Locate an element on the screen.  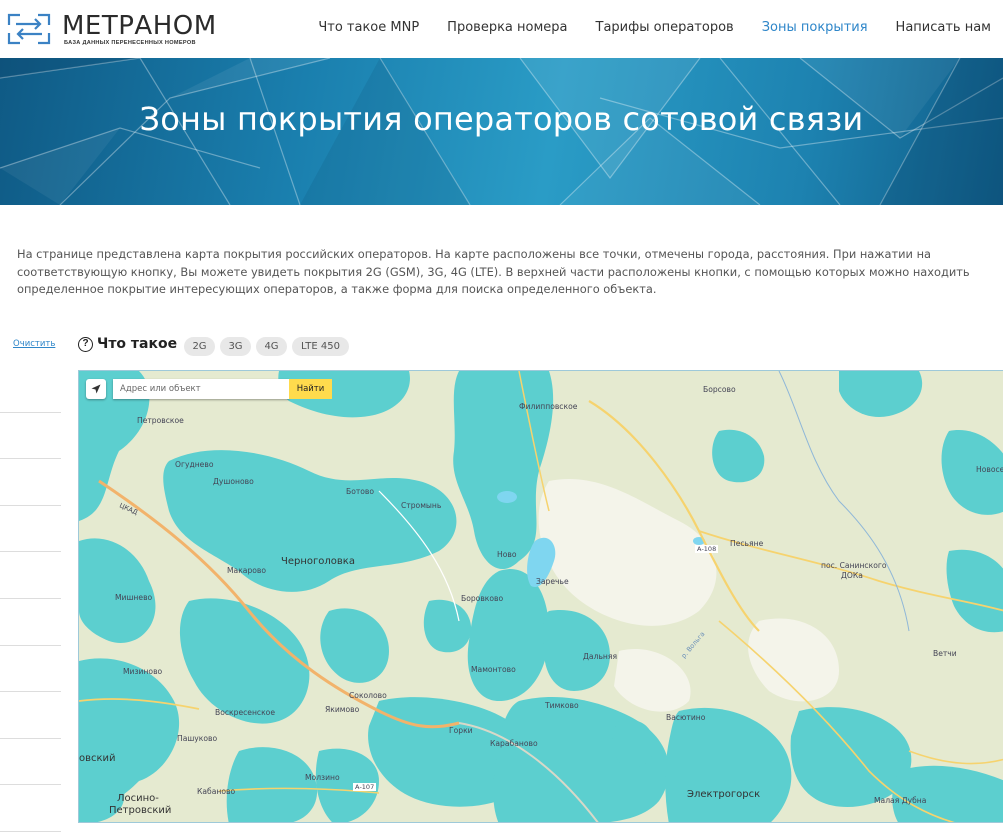
map-label: Васютино is located at coordinates (686, 717).